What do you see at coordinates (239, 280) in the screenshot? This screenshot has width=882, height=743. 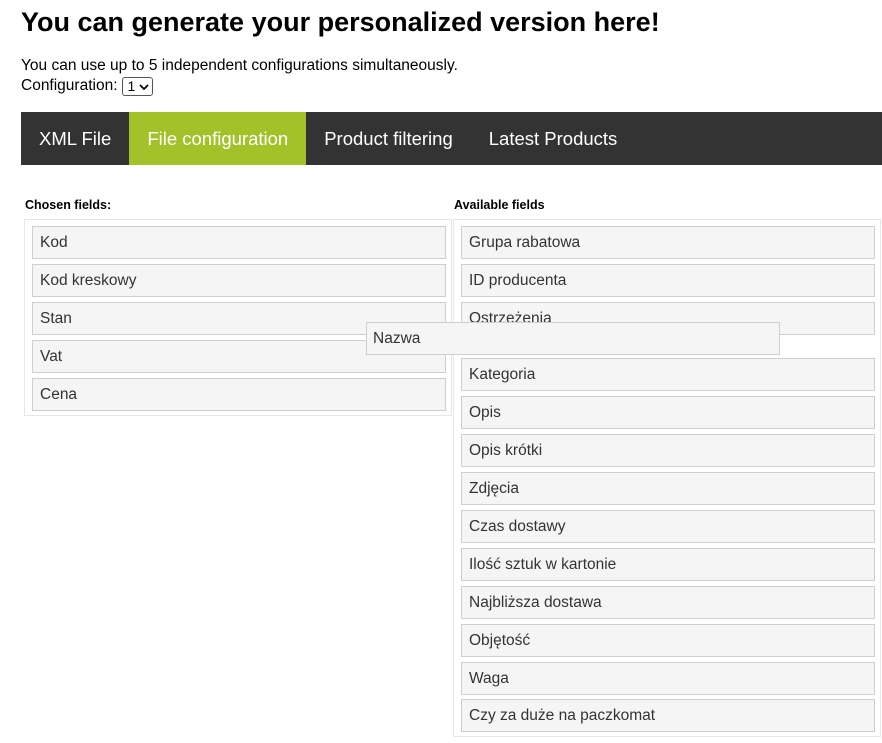 I see `chosen-field-item: Kod kreskowy` at bounding box center [239, 280].